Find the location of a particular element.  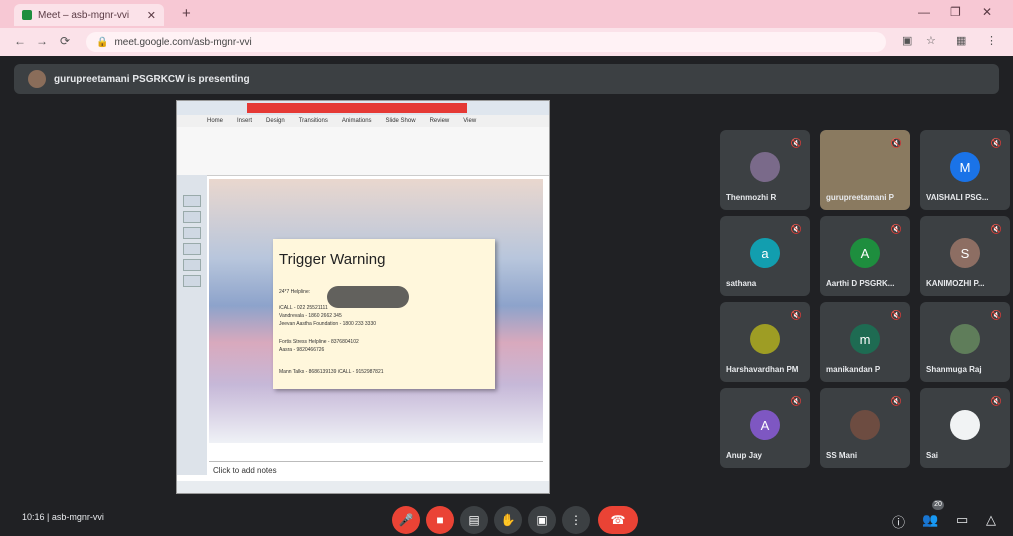

participant-name: sathana is located at coordinates (741, 283).